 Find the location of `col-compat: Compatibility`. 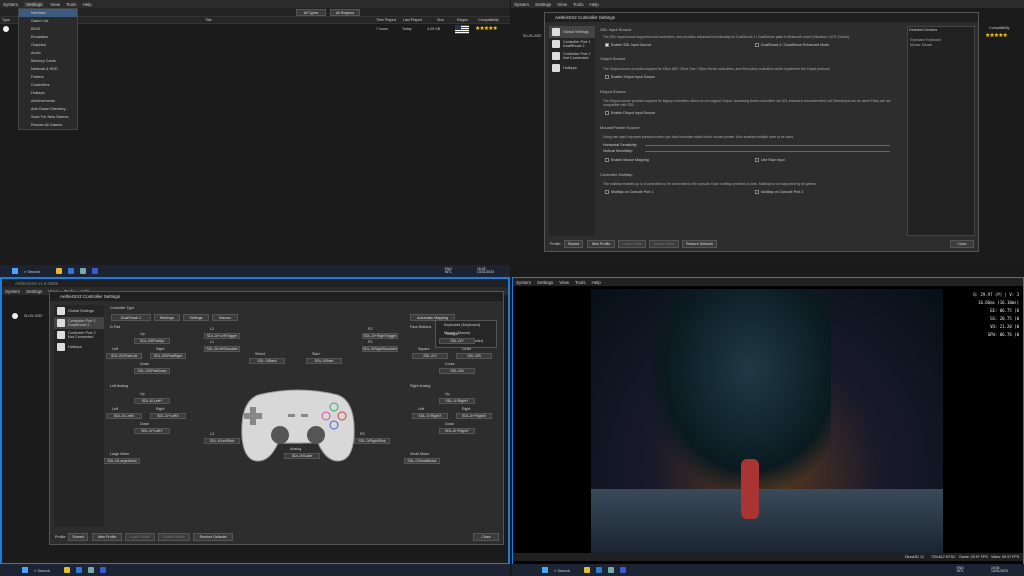

col-compat: Compatibility is located at coordinates (488, 20).